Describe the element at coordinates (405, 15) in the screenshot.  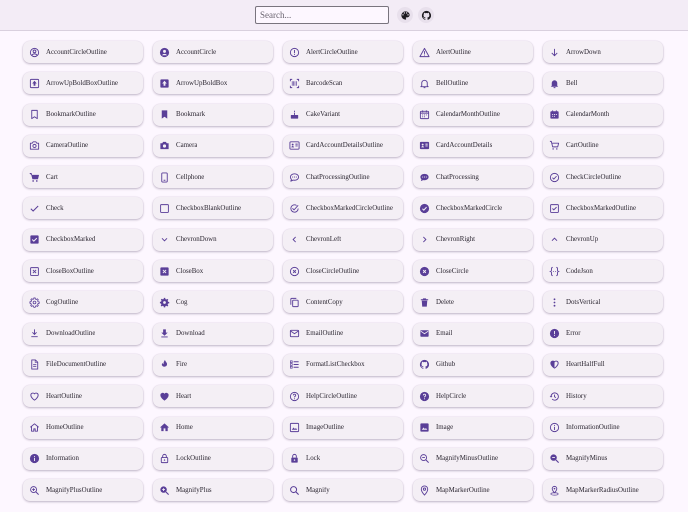
I see `theme-palette-button` at that location.